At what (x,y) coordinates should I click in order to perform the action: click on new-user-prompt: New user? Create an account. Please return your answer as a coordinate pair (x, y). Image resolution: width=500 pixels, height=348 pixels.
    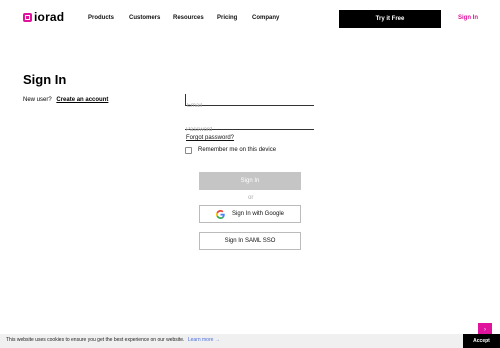
    Looking at the image, I should click on (65, 100).